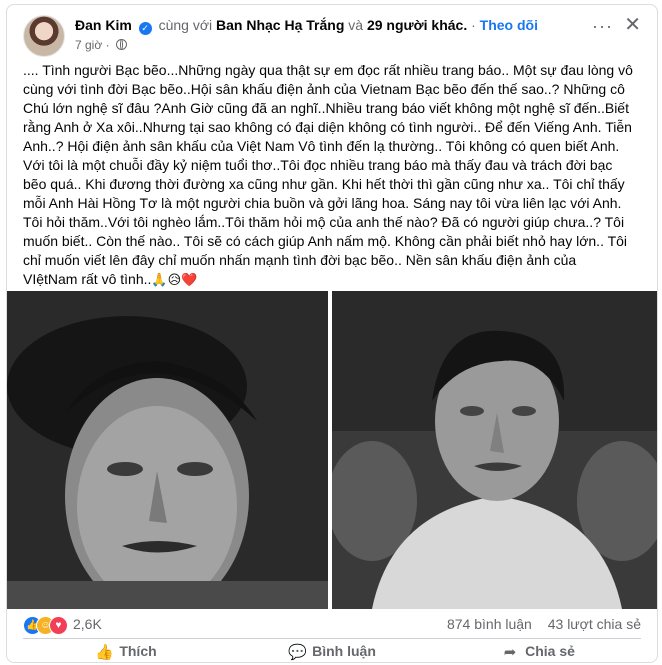 Image resolution: width=662 pixels, height=665 pixels. I want to click on reaction-count: 2,6K, so click(87, 624).